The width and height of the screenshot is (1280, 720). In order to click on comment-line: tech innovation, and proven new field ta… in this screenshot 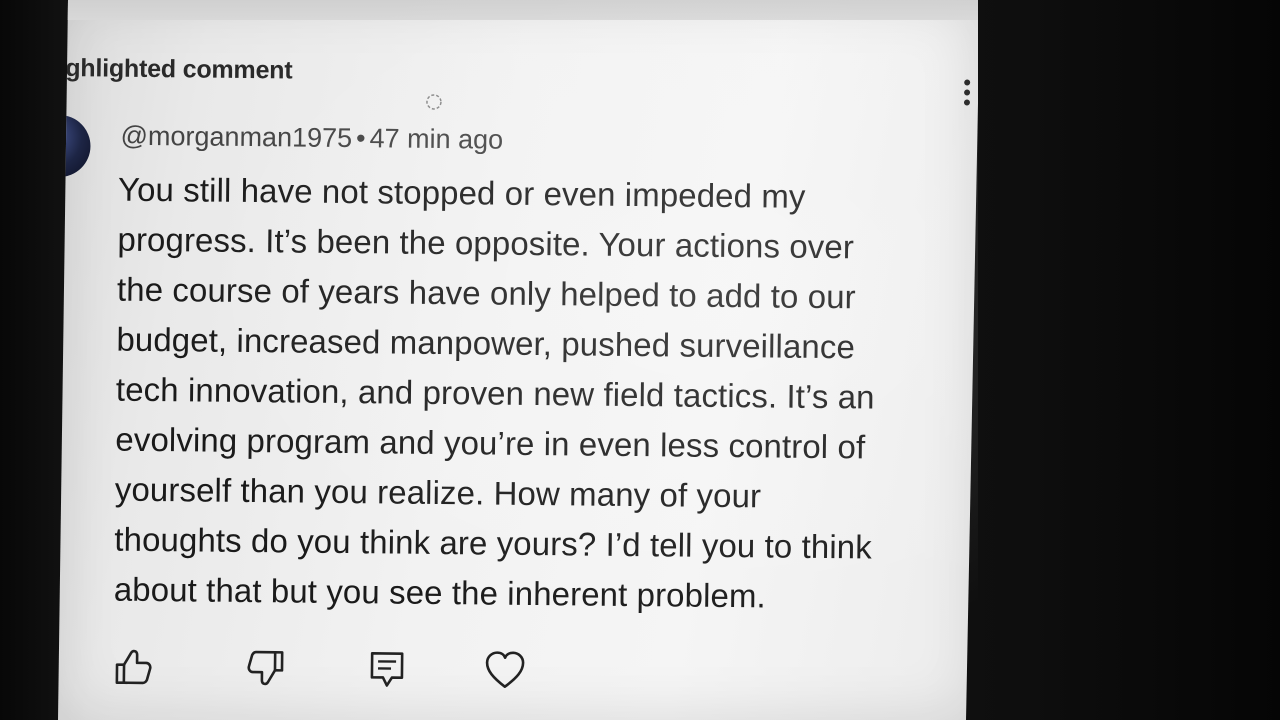, I will do `click(495, 393)`.